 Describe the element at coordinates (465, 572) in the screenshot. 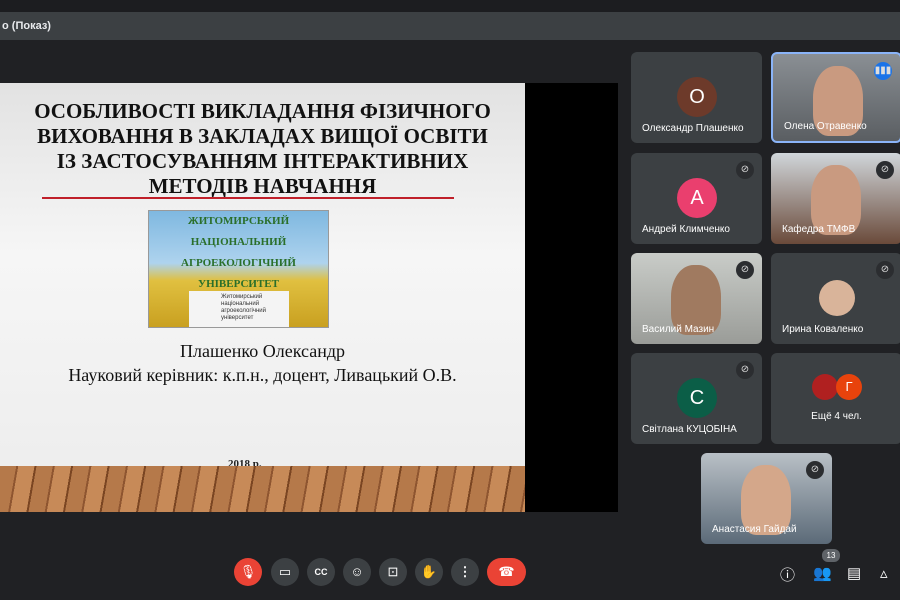

I see `more-options-button: ⋮` at that location.